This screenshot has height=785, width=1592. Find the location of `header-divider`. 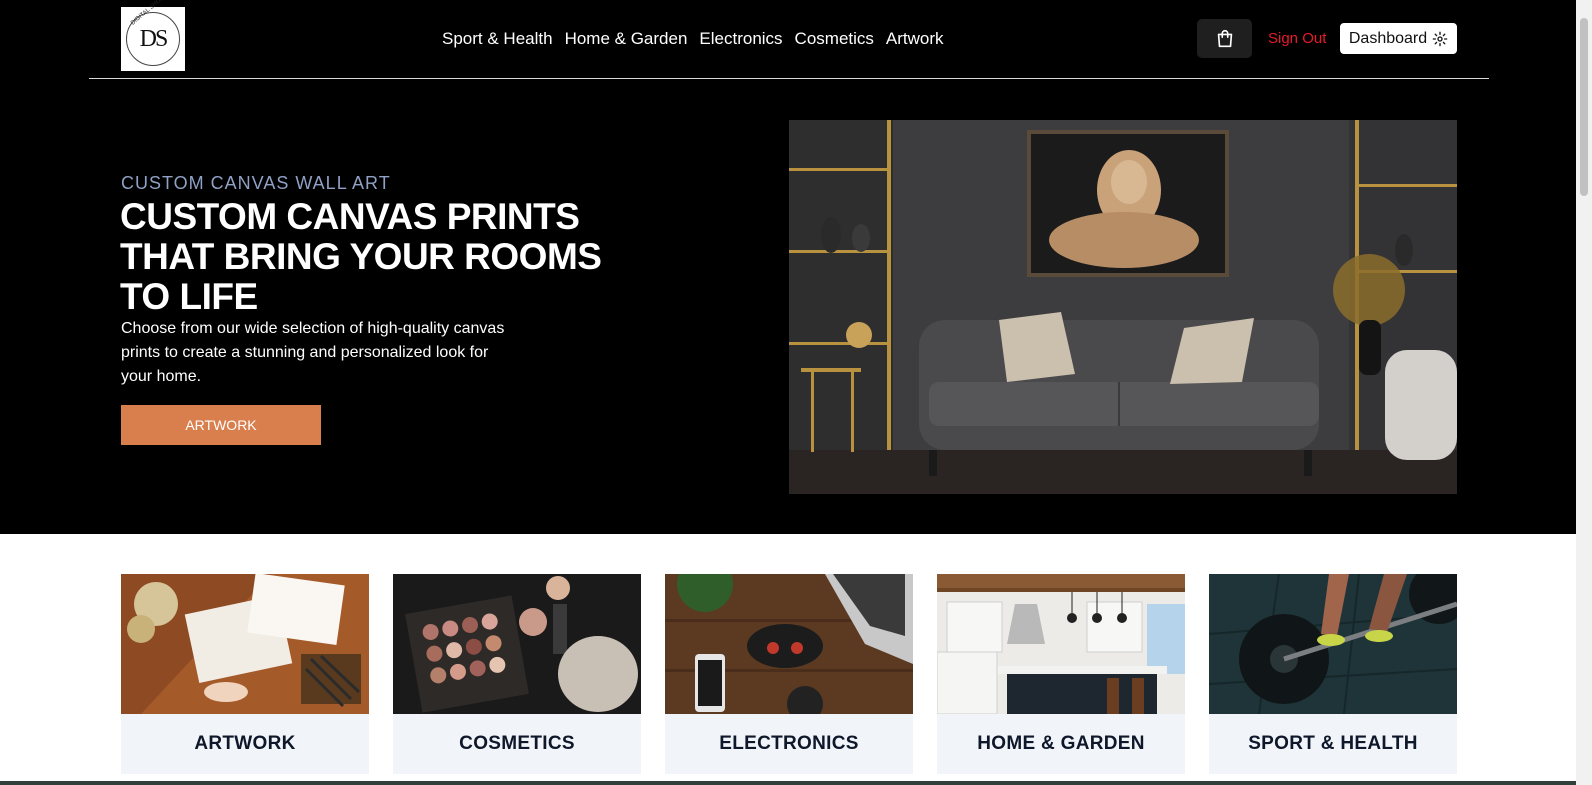

header-divider is located at coordinates (789, 78).